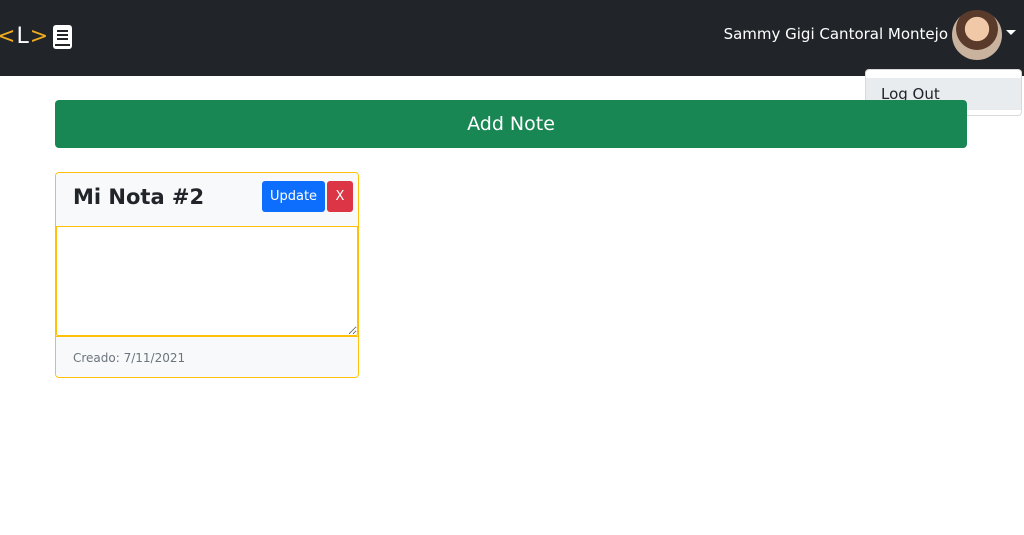 This screenshot has height=535, width=1024. What do you see at coordinates (836, 34) in the screenshot?
I see `user-name: Sammy Gigi Cantoral Montejo` at bounding box center [836, 34].